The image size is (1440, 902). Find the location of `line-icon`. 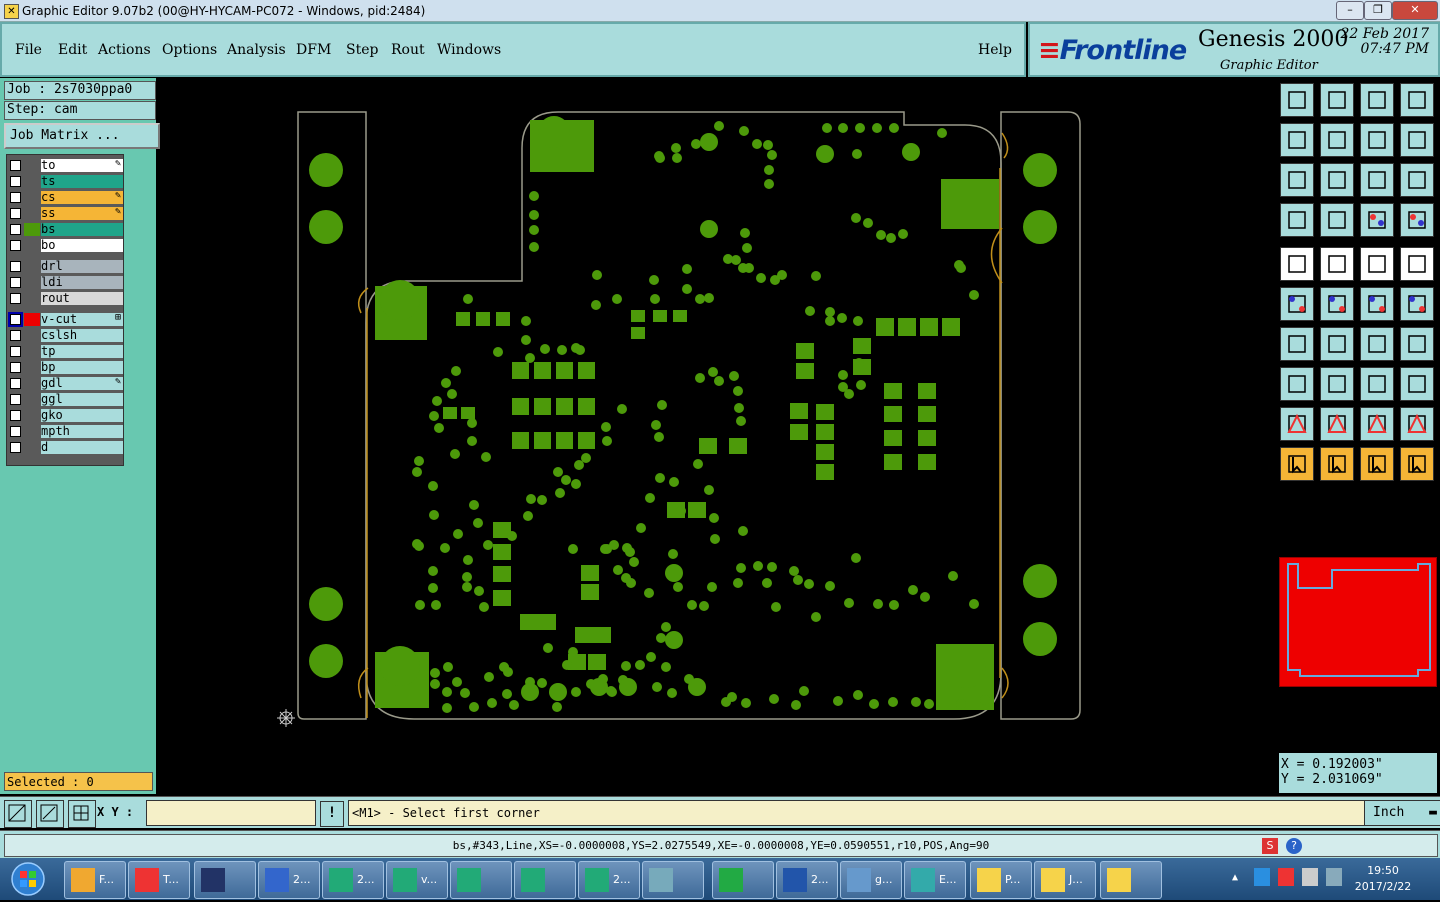

line-icon is located at coordinates (1297, 344).